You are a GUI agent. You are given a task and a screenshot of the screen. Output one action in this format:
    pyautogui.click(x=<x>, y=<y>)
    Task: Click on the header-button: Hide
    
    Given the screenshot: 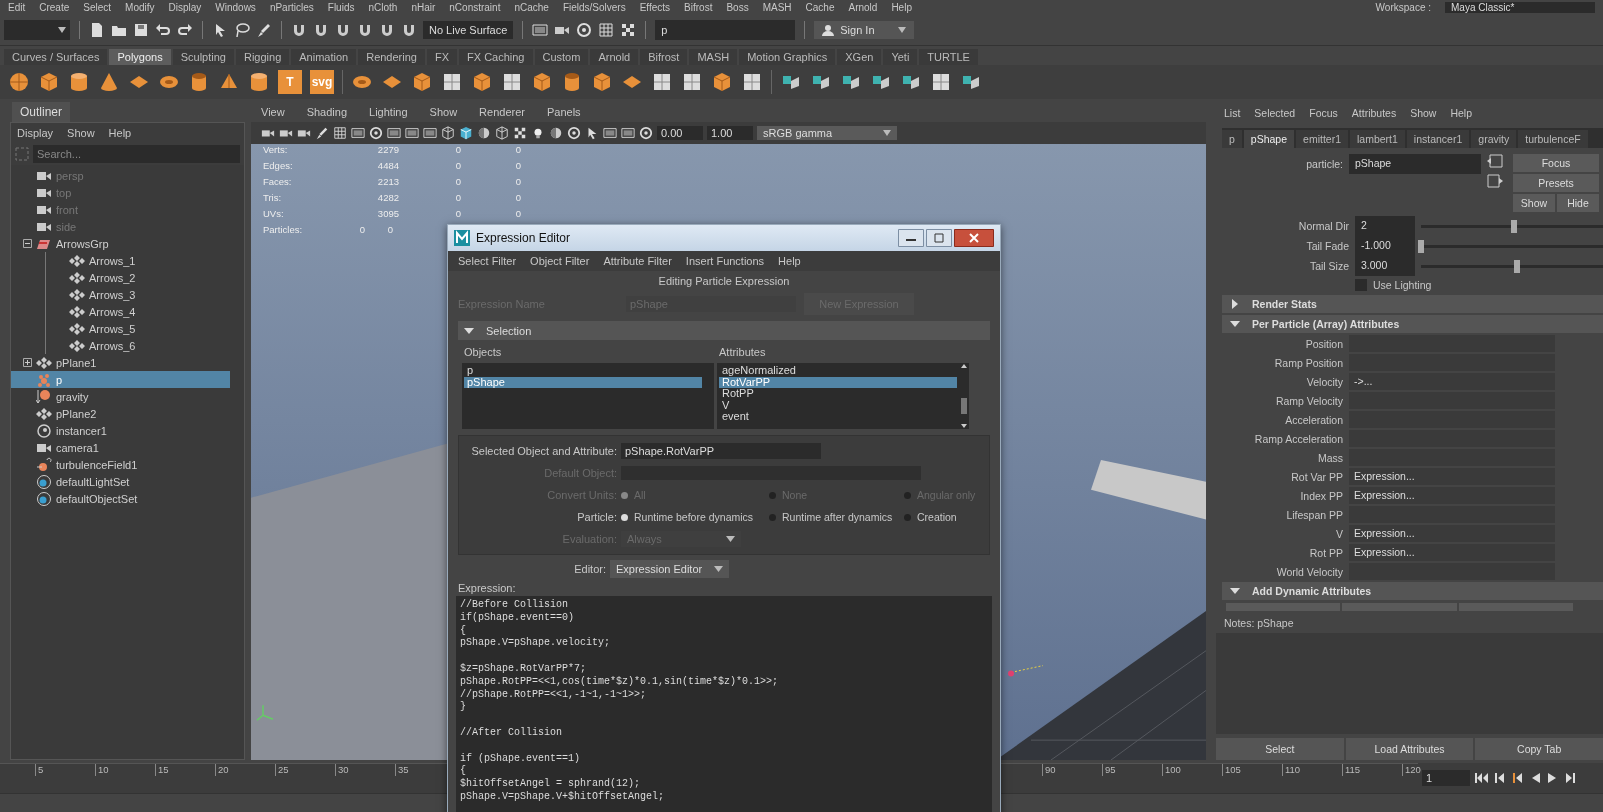 What is the action you would take?
    pyautogui.click(x=1578, y=203)
    